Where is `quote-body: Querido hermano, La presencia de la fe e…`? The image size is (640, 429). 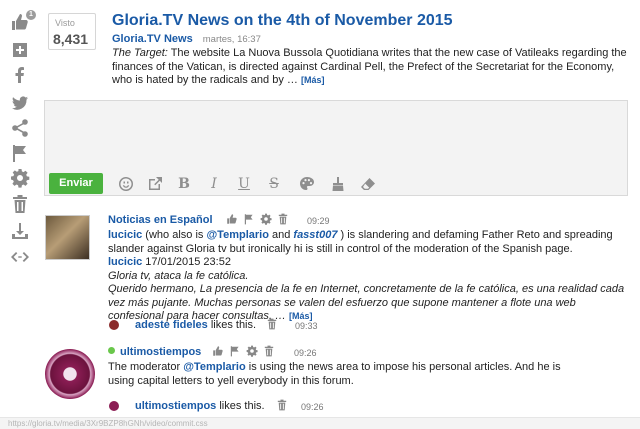 quote-body: Querido hermano, La presencia de la fe e… is located at coordinates (366, 302).